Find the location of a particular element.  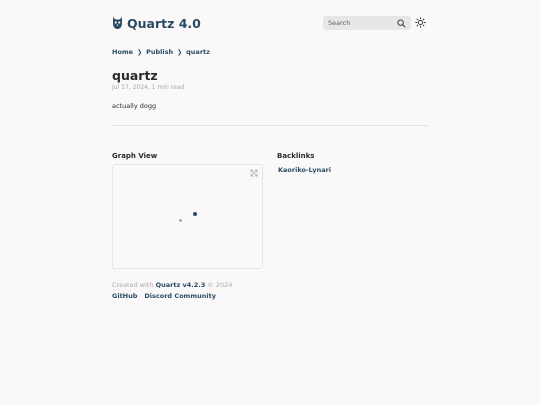

search-bar: Search is located at coordinates (367, 23).